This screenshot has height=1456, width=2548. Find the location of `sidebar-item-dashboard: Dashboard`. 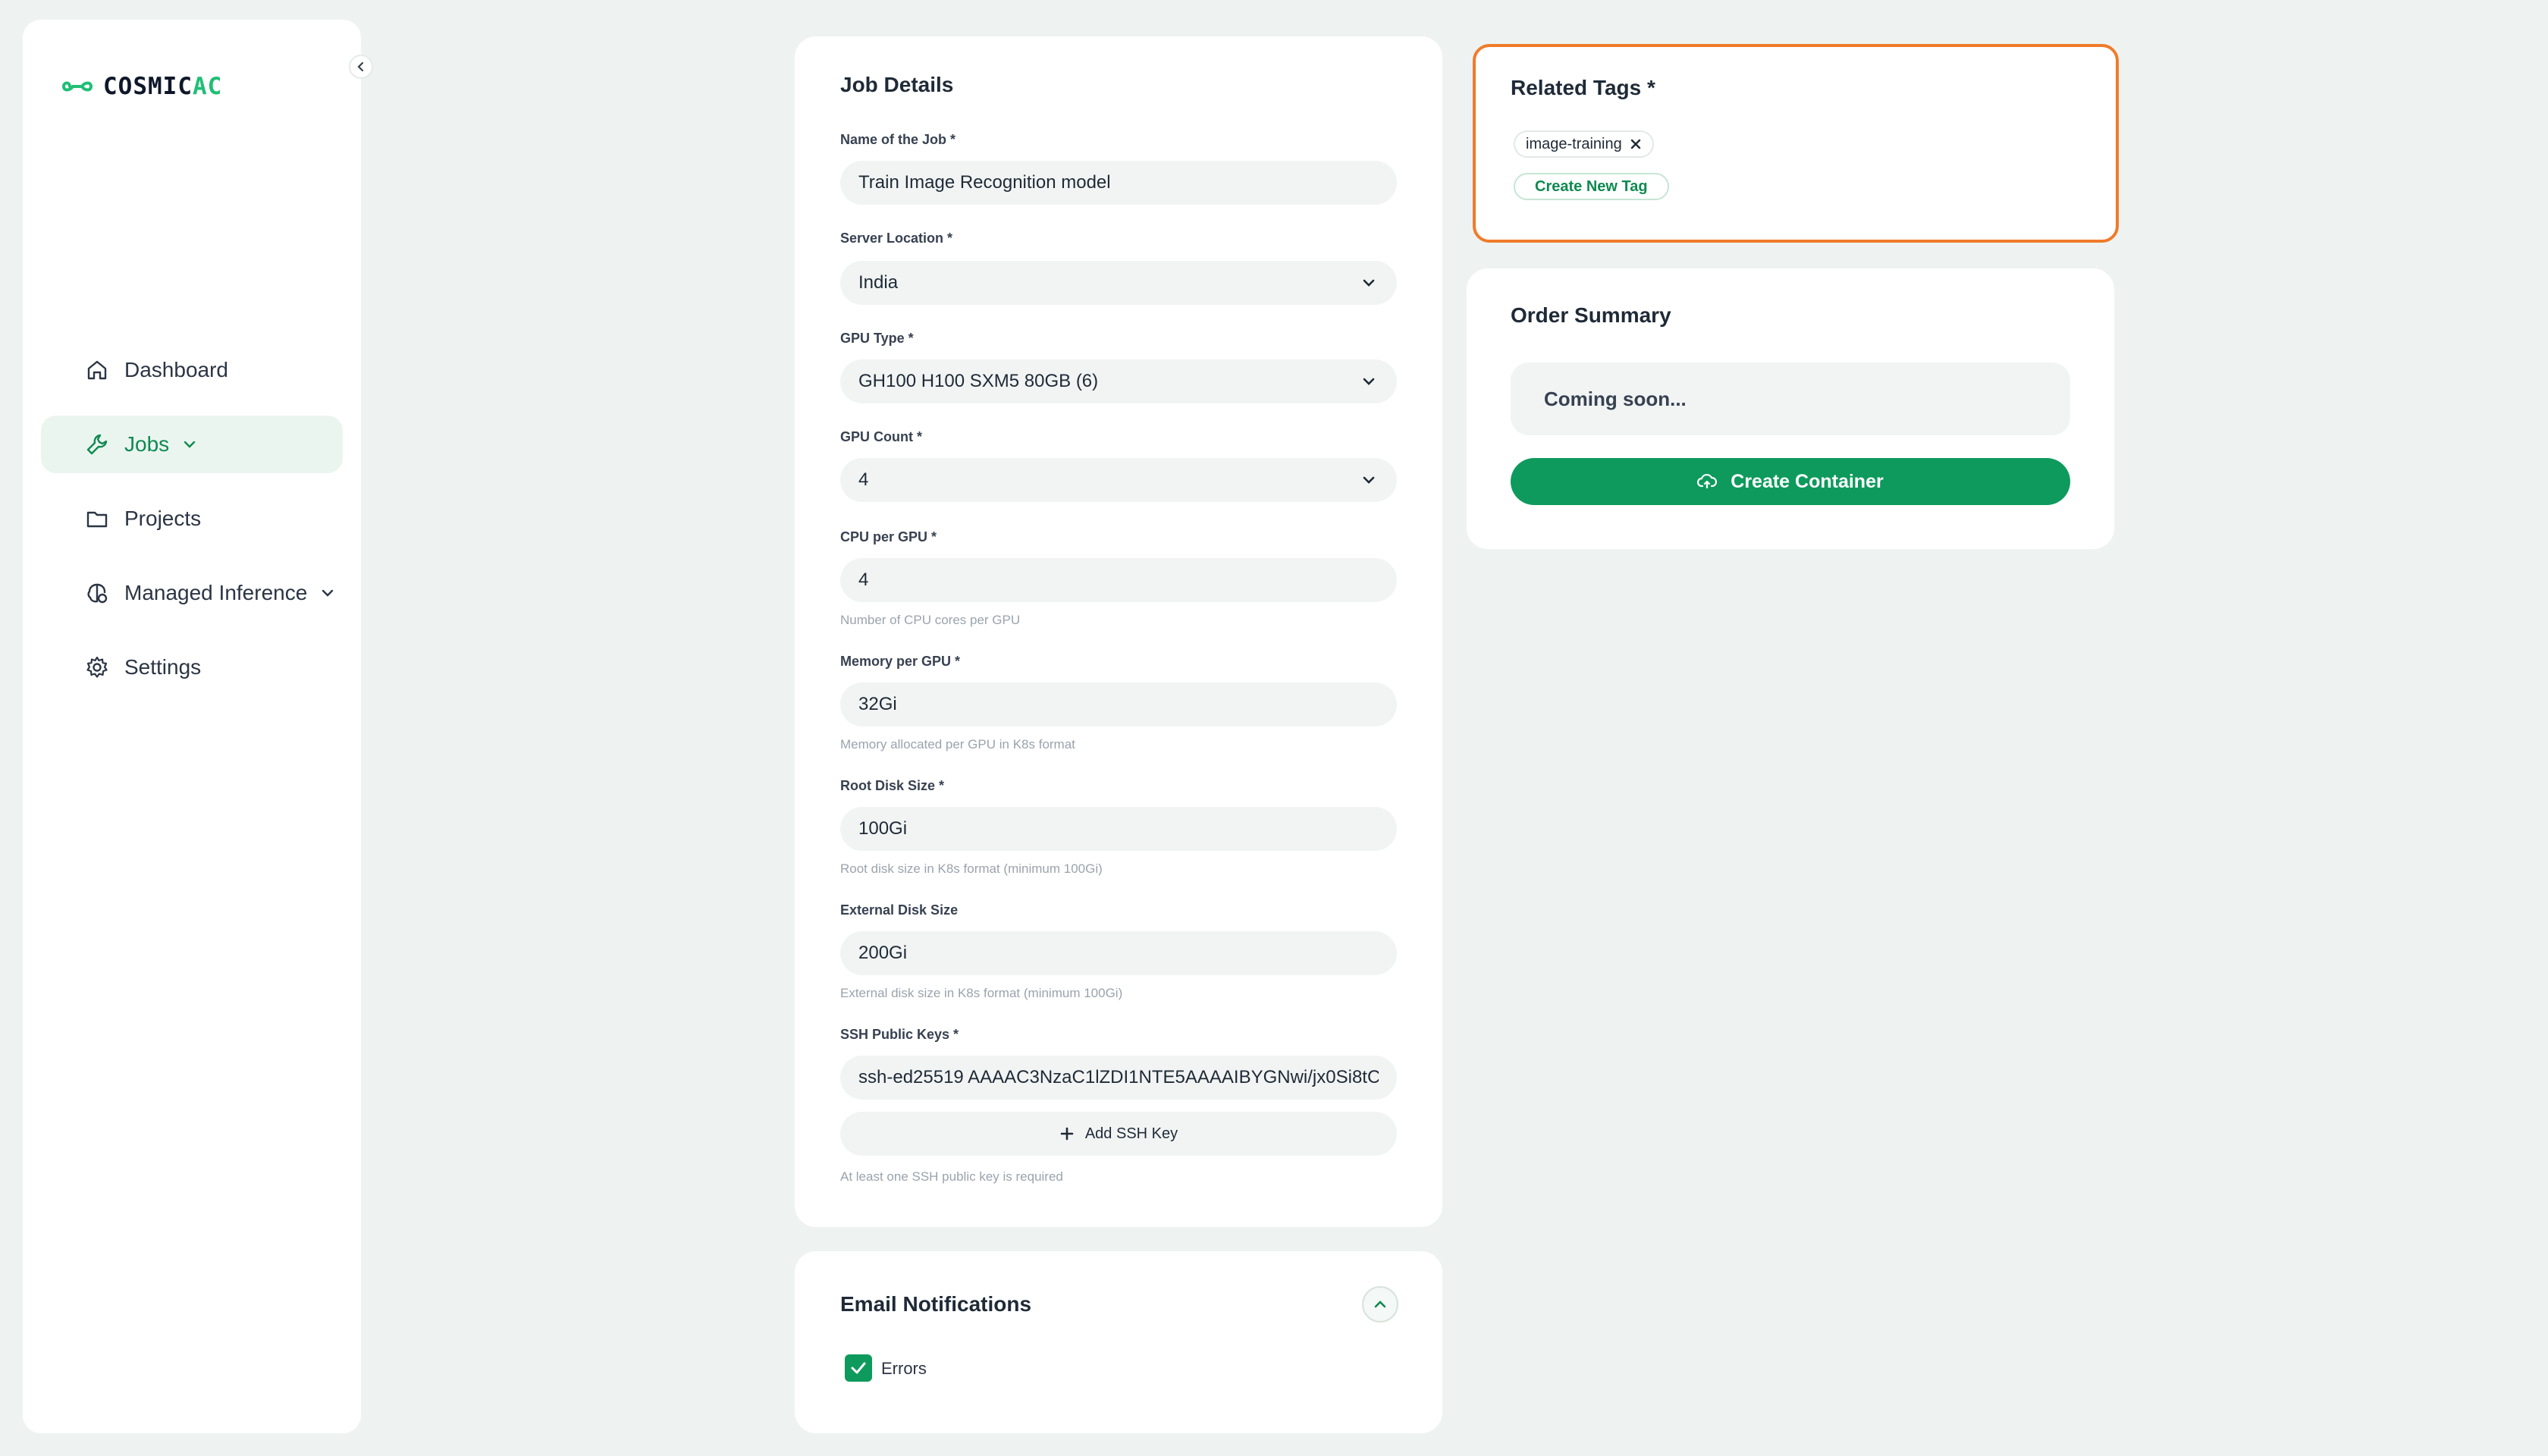

sidebar-item-dashboard: Dashboard is located at coordinates (192, 370).